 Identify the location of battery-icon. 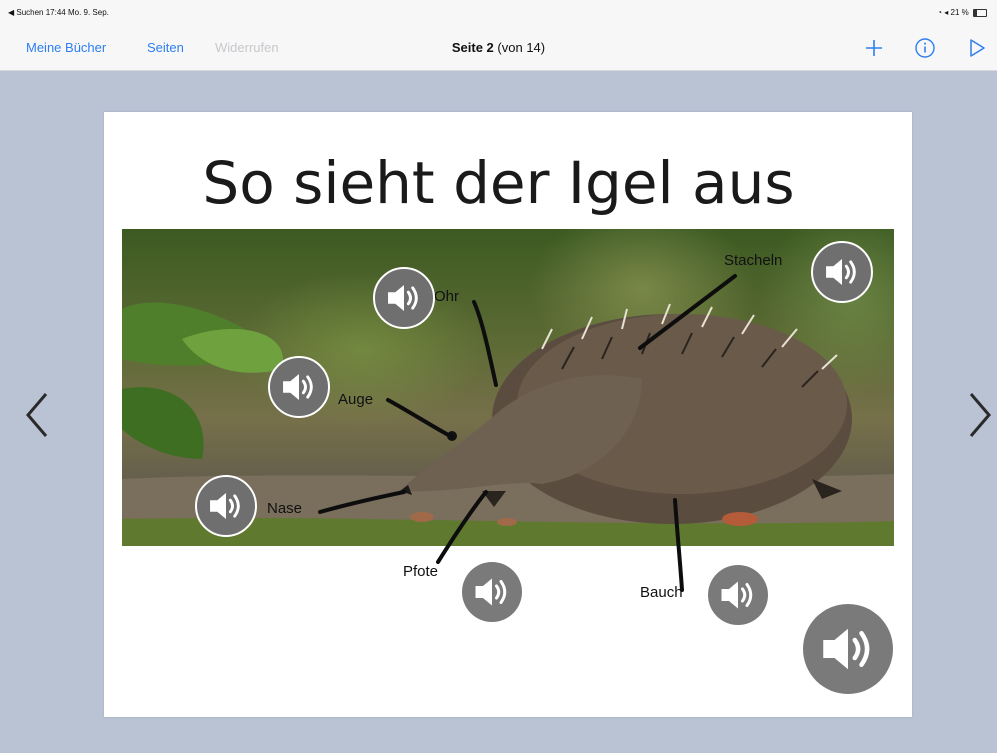
(980, 12).